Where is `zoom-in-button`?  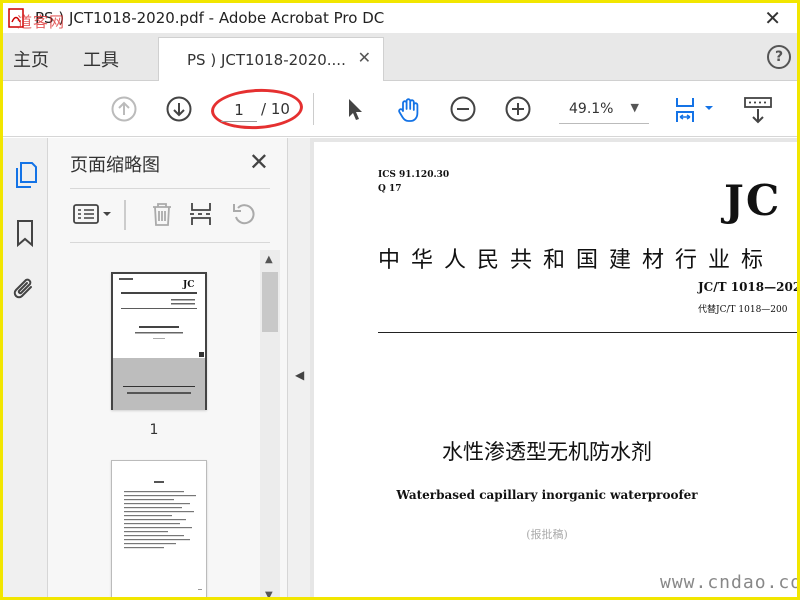
zoom-in-button is located at coordinates (518, 109).